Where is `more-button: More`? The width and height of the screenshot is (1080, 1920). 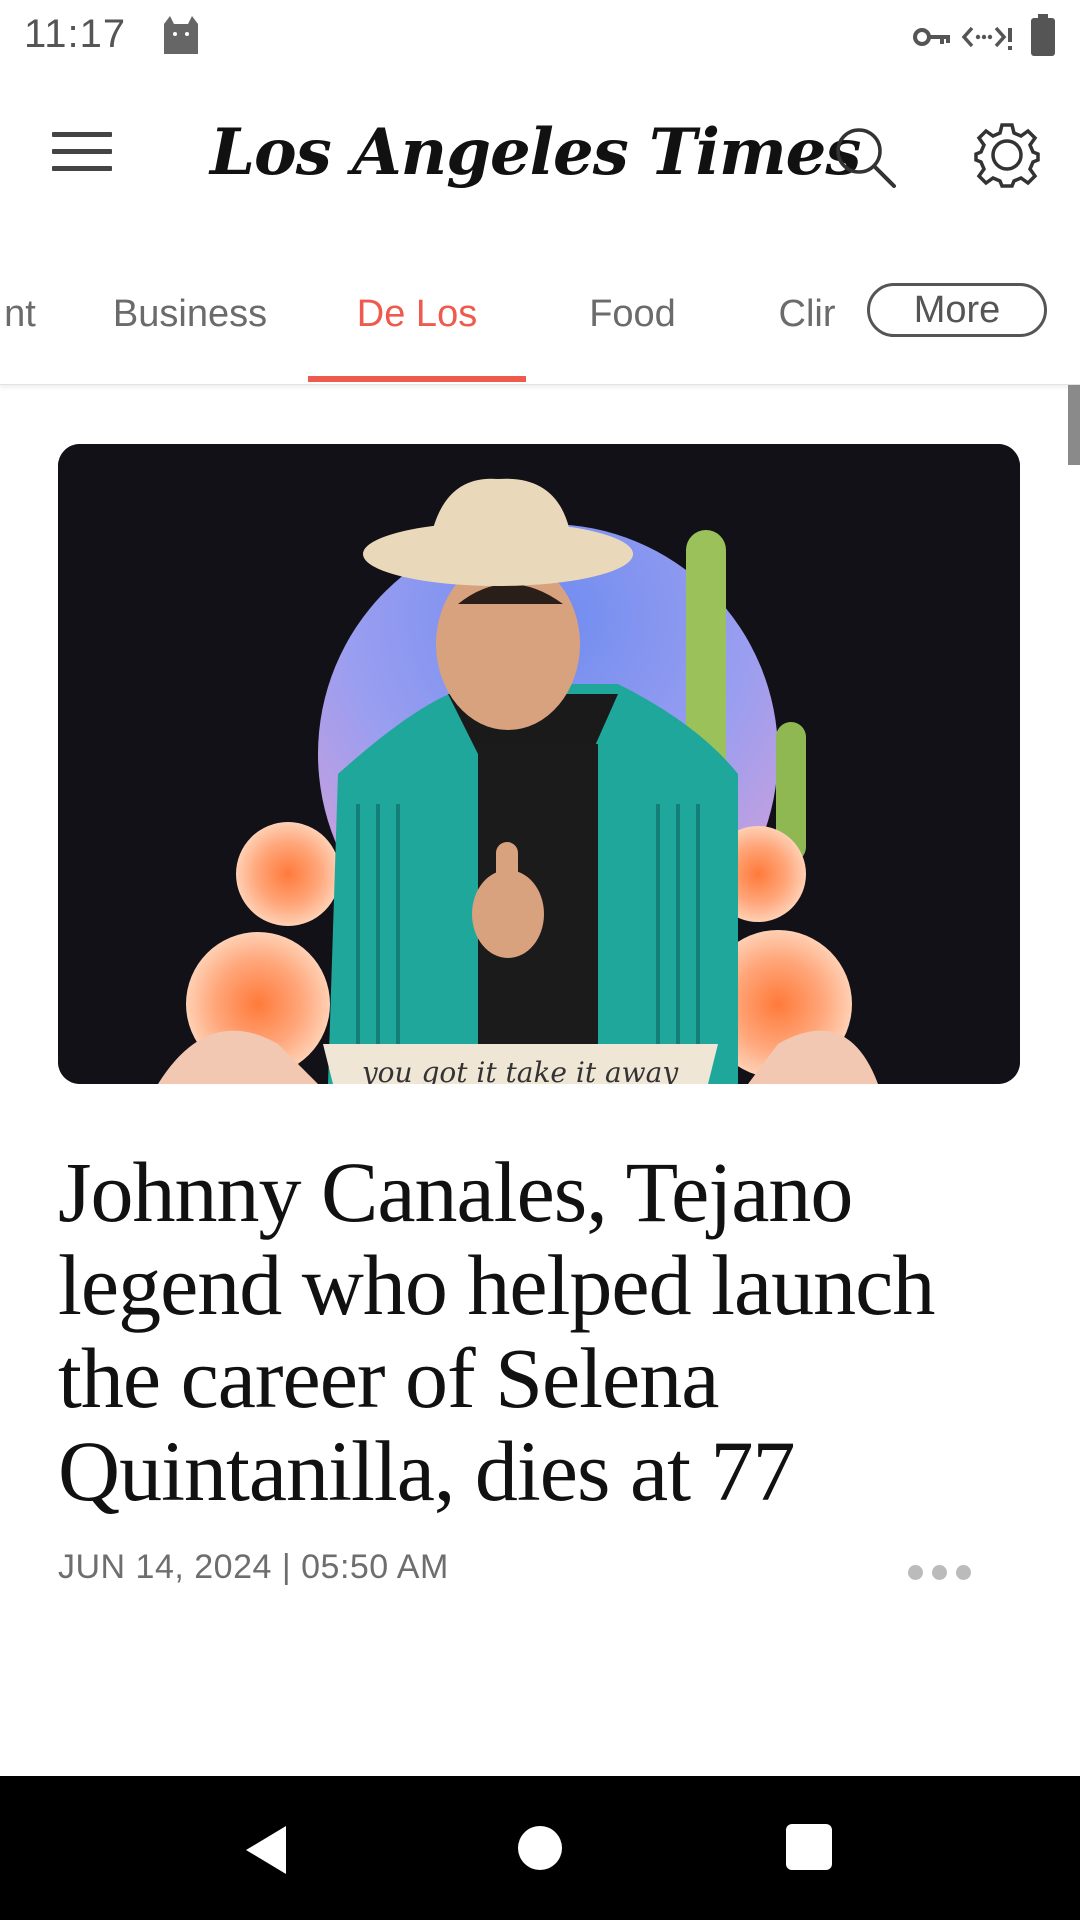
more-button: More is located at coordinates (957, 310).